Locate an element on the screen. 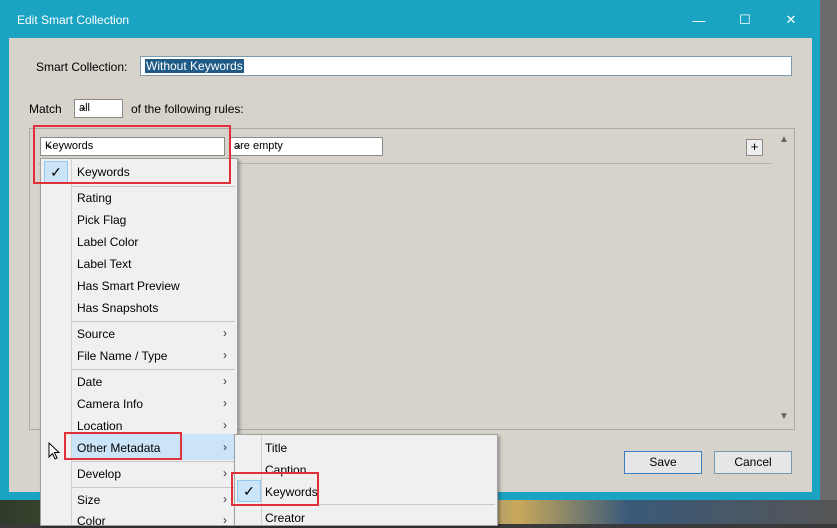 This screenshot has width=837, height=528. submenu-item-title: Title is located at coordinates (276, 448).